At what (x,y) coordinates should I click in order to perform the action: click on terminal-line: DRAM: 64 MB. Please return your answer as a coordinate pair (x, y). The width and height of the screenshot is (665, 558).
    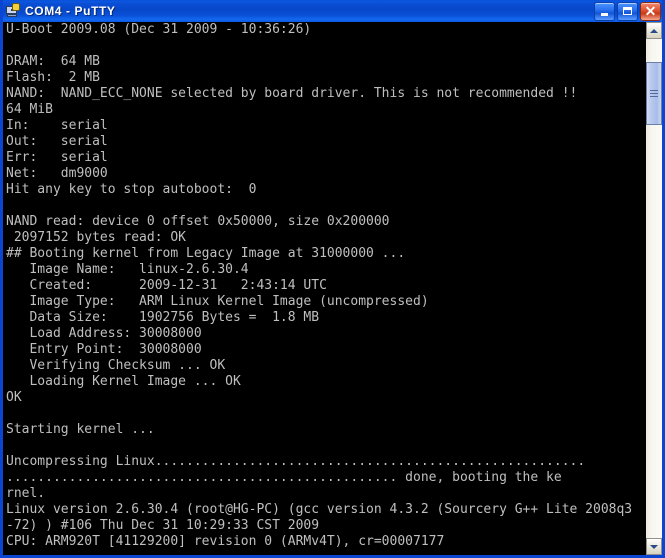
    Looking at the image, I should click on (53, 61).